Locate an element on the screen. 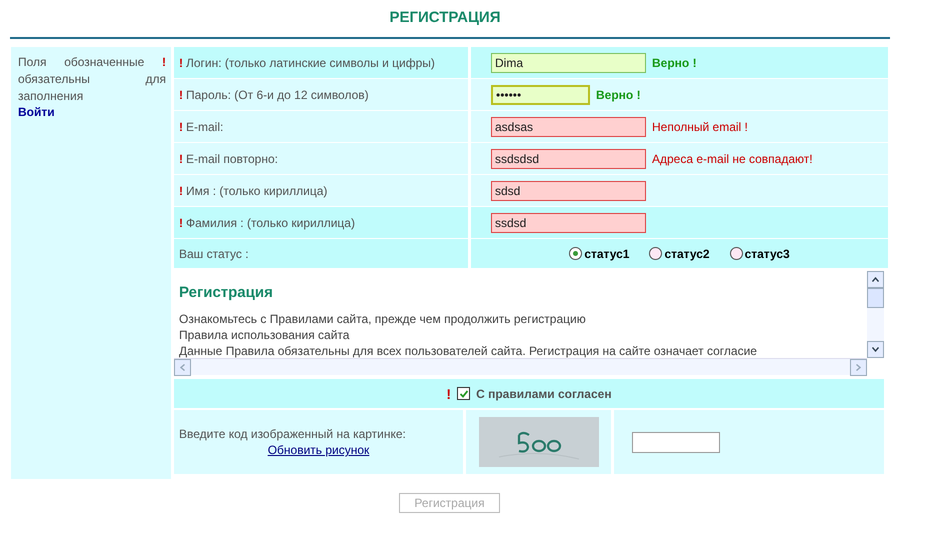 This screenshot has width=925, height=551. caret-right-icon is located at coordinates (858, 367).